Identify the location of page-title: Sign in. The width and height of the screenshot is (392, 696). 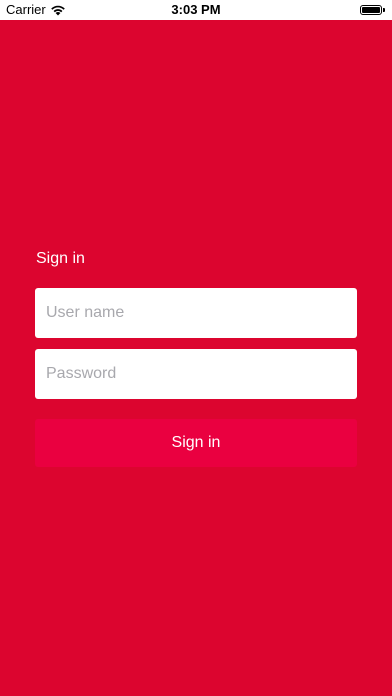
(60, 258).